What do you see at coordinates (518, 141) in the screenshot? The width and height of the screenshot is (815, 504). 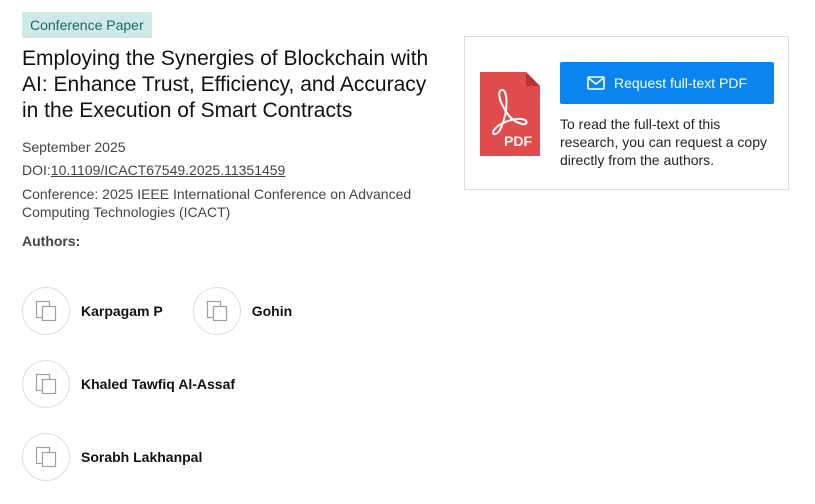 I see `pdf-icon-label: PDF` at bounding box center [518, 141].